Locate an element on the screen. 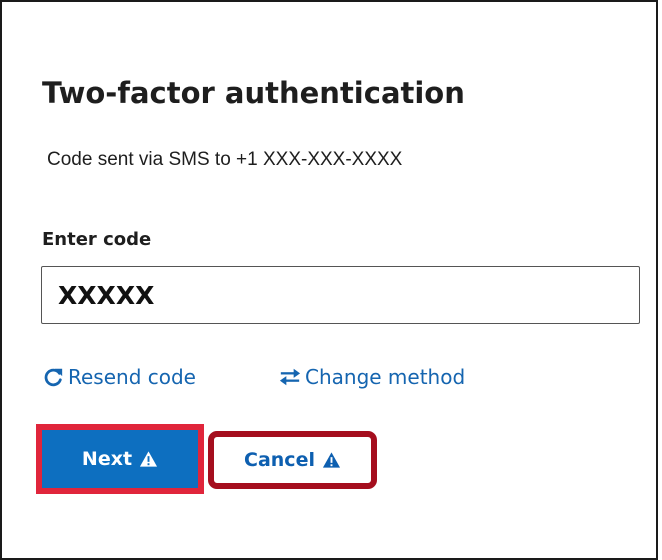 This screenshot has width=662, height=560. change-method-label: Change method is located at coordinates (385, 377).